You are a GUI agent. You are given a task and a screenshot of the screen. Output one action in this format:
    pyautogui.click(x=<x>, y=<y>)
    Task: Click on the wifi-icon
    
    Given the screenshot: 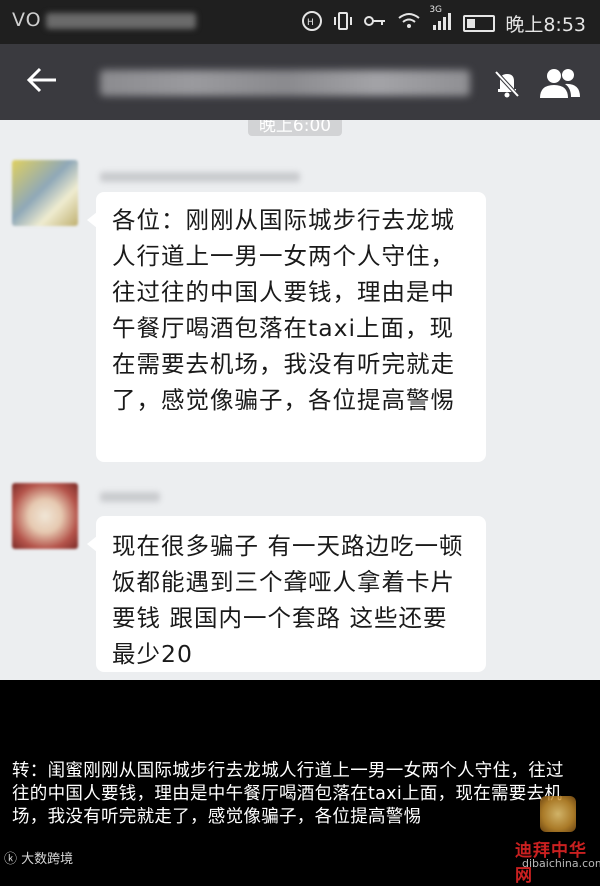 What is the action you would take?
    pyautogui.click(x=409, y=23)
    